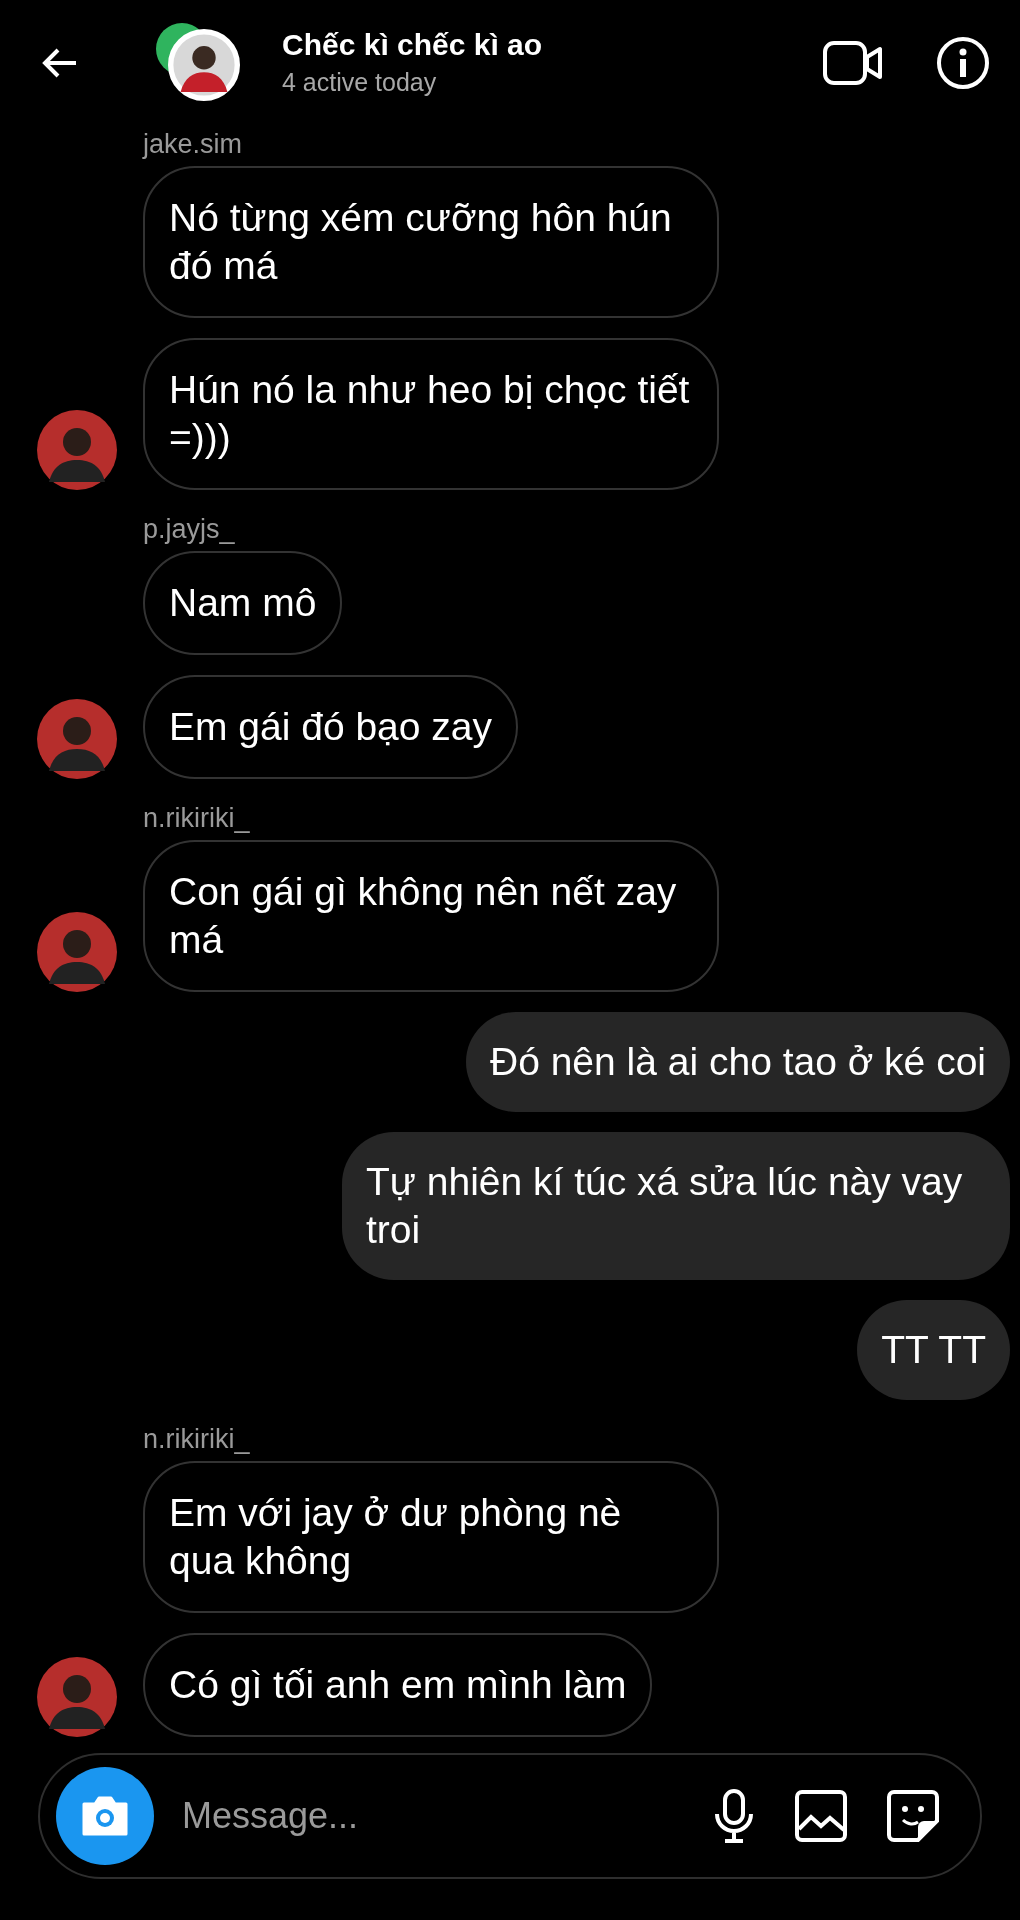 The width and height of the screenshot is (1020, 1920). I want to click on active-status: 4 active today, so click(360, 82).